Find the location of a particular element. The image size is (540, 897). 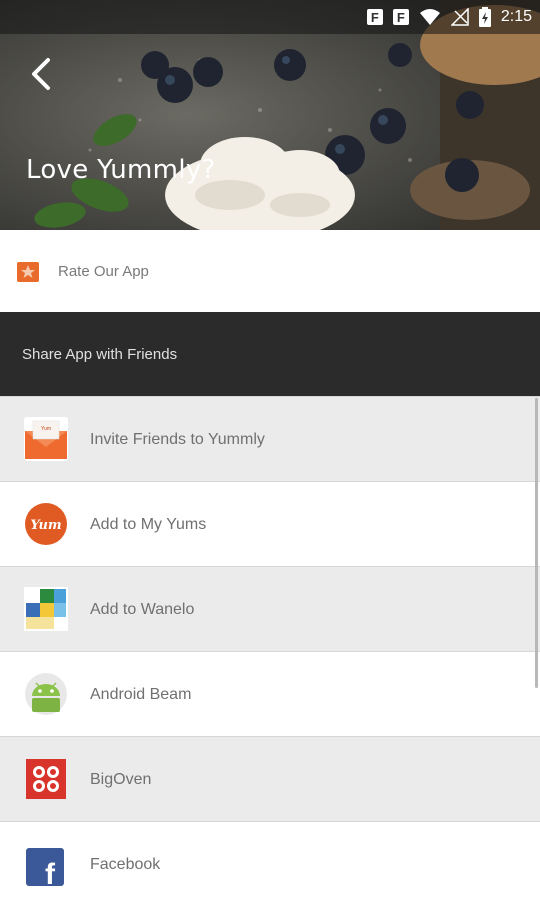

scrollbar is located at coordinates (536, 543).